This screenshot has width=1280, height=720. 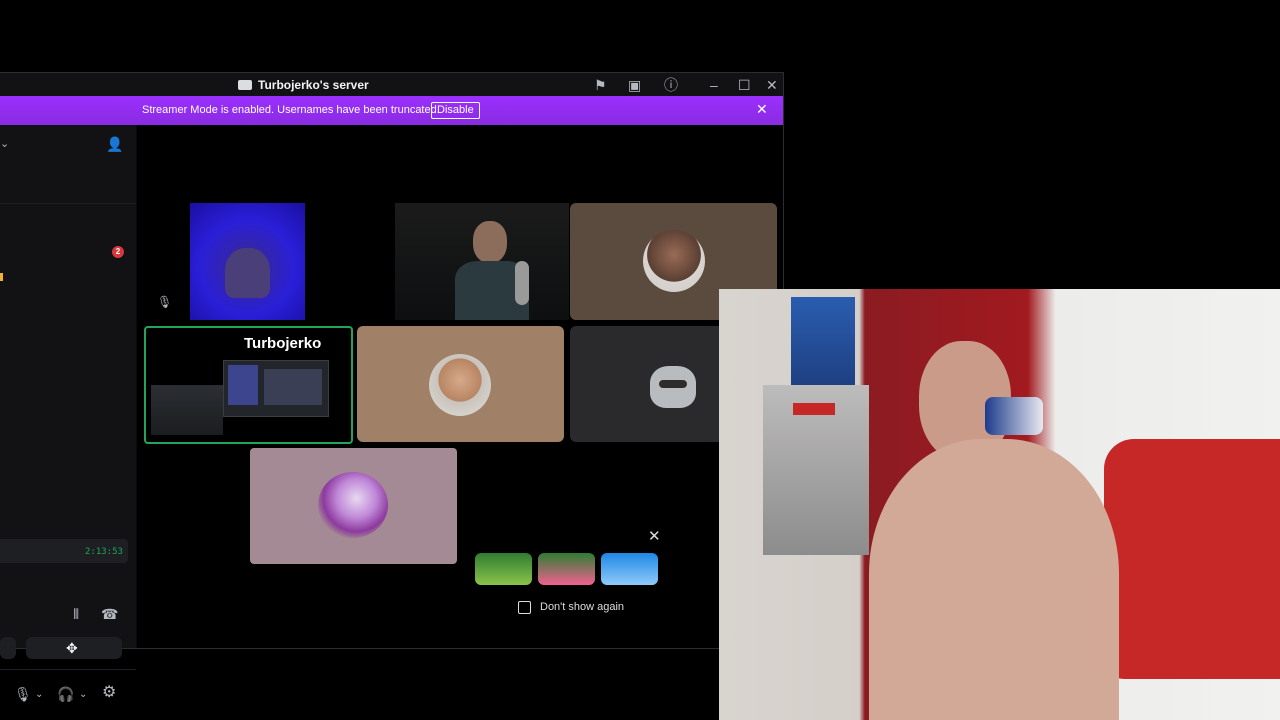 I want to click on chess-game-thumbnail, so click(x=503, y=569).